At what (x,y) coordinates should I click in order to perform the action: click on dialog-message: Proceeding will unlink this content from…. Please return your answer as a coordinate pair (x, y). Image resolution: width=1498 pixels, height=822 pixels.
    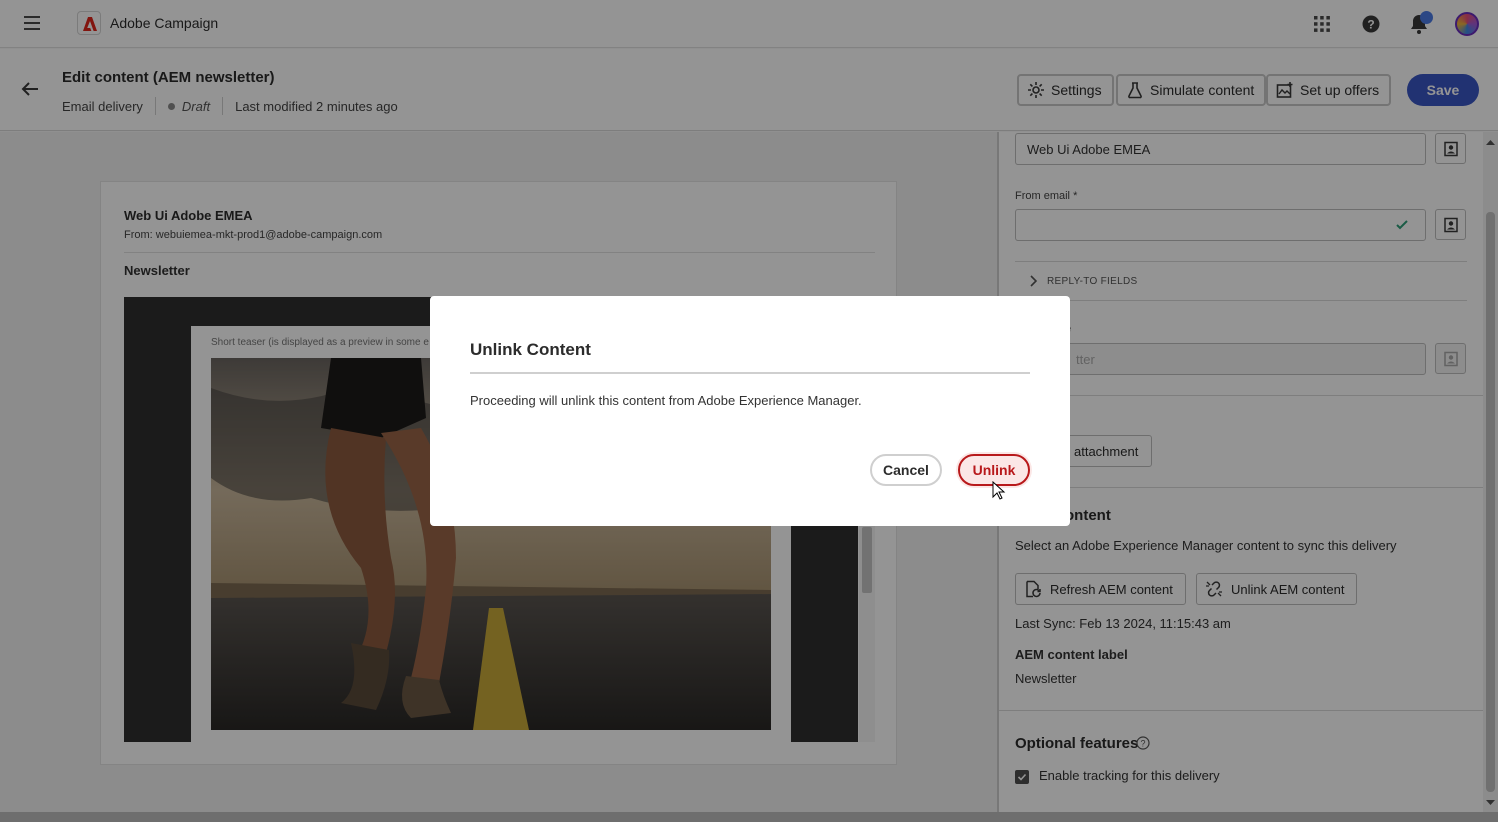
    Looking at the image, I should click on (666, 400).